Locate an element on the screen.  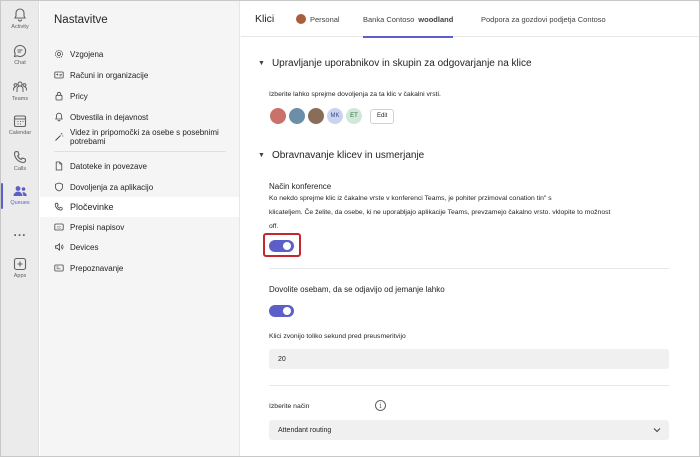
recognition-icon is located at coordinates (59, 268).